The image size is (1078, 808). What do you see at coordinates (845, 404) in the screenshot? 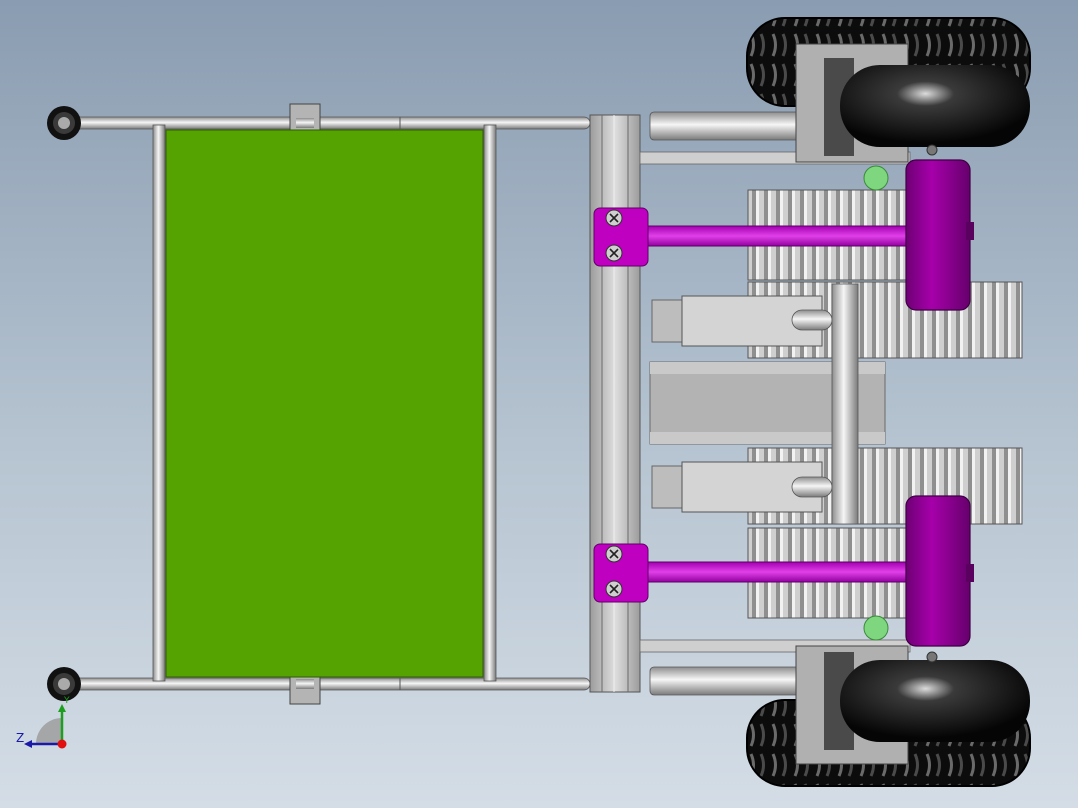
I see `center-shaft` at bounding box center [845, 404].